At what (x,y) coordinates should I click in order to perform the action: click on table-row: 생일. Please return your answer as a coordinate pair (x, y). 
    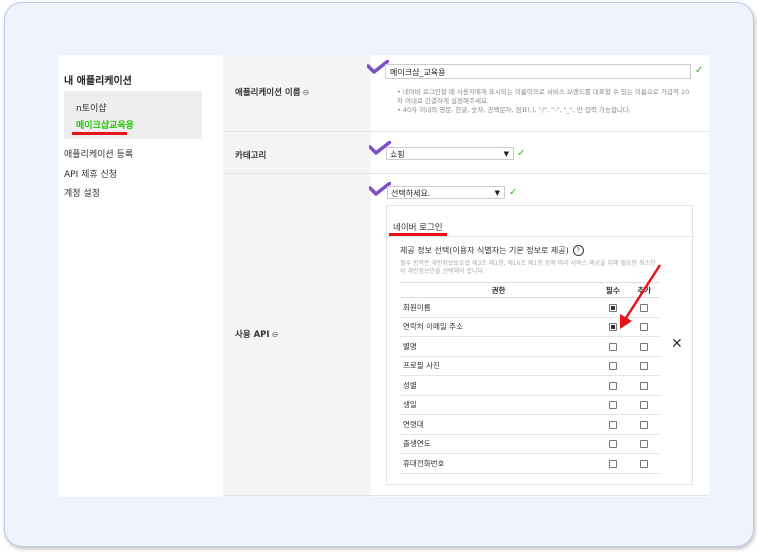
    Looking at the image, I should click on (530, 405).